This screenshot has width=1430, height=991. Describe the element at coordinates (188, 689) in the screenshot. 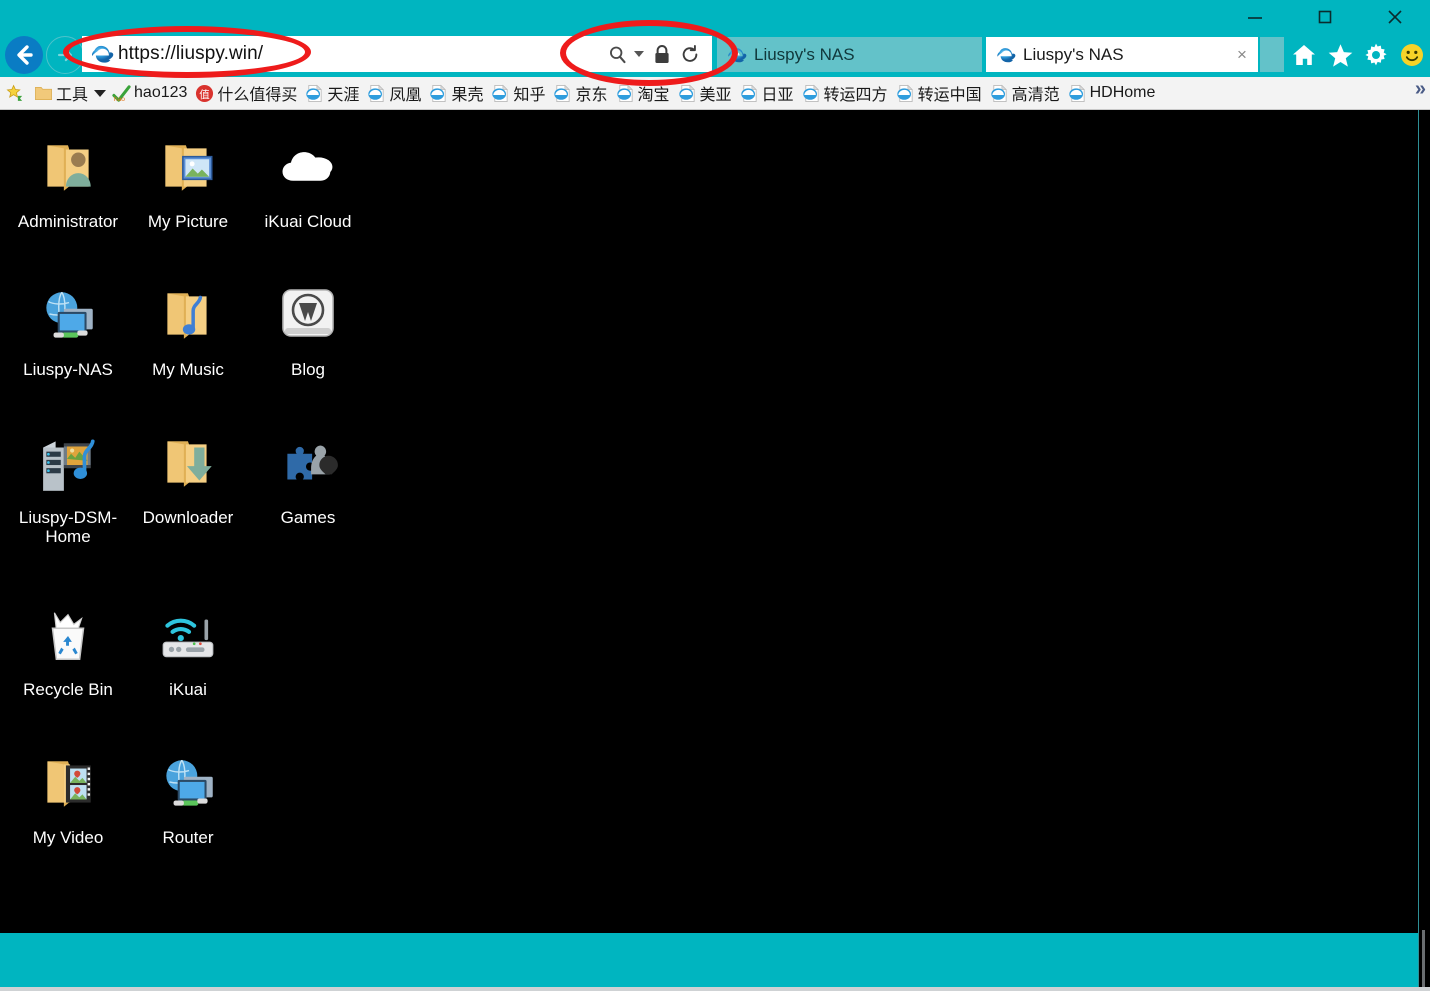

I see `desktop-icon-label: iKuai` at that location.